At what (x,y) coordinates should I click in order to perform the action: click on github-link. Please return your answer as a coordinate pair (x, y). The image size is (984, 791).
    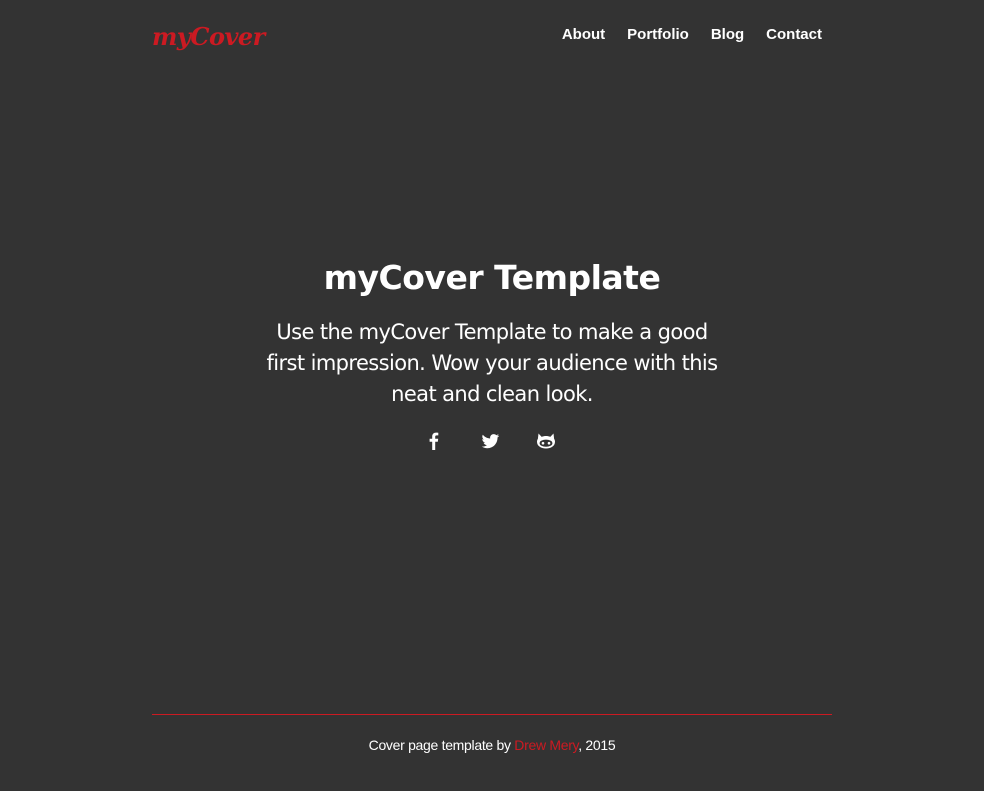
    Looking at the image, I should click on (546, 441).